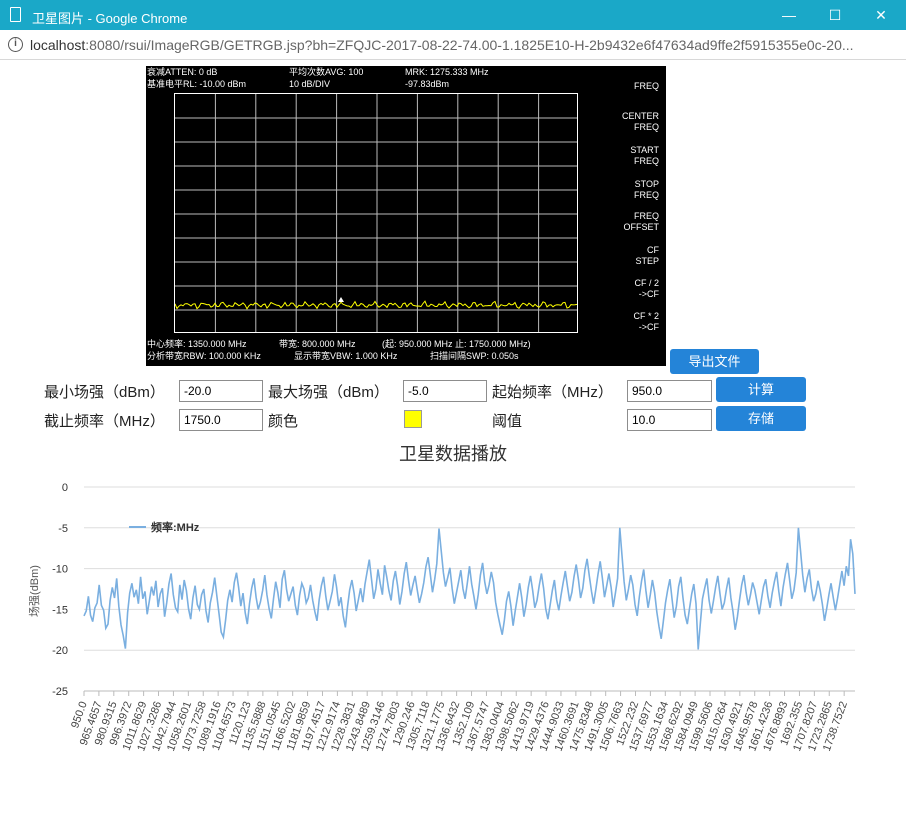 This screenshot has width=906, height=814. I want to click on atten-text: 衰减ATTEN: 0 dB, so click(182, 72).